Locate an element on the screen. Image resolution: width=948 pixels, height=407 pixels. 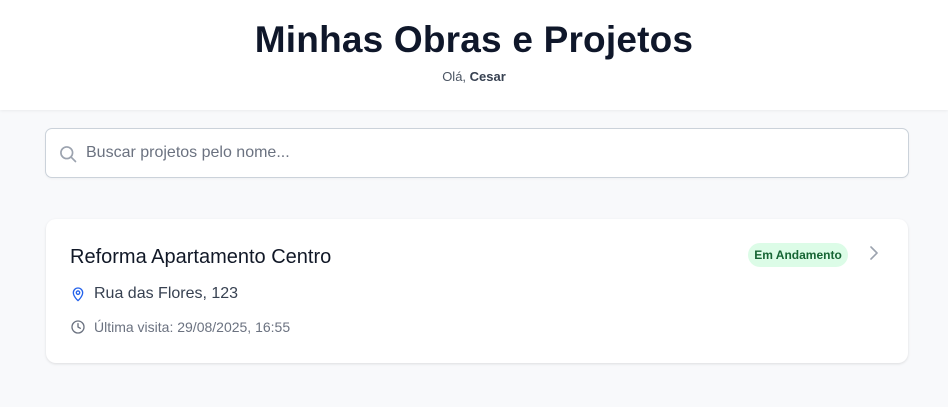
map-pin-icon is located at coordinates (78, 294).